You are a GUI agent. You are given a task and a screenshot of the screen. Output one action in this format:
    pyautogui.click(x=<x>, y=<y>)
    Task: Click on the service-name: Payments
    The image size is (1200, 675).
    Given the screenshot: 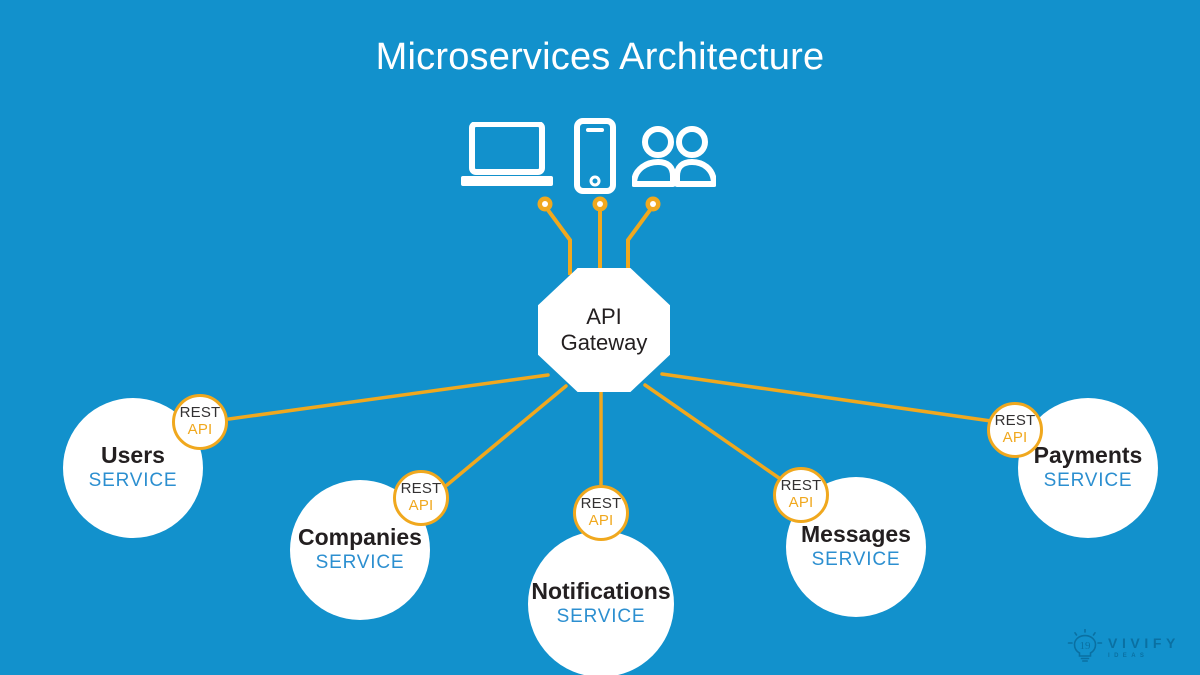 What is the action you would take?
    pyautogui.click(x=1088, y=454)
    